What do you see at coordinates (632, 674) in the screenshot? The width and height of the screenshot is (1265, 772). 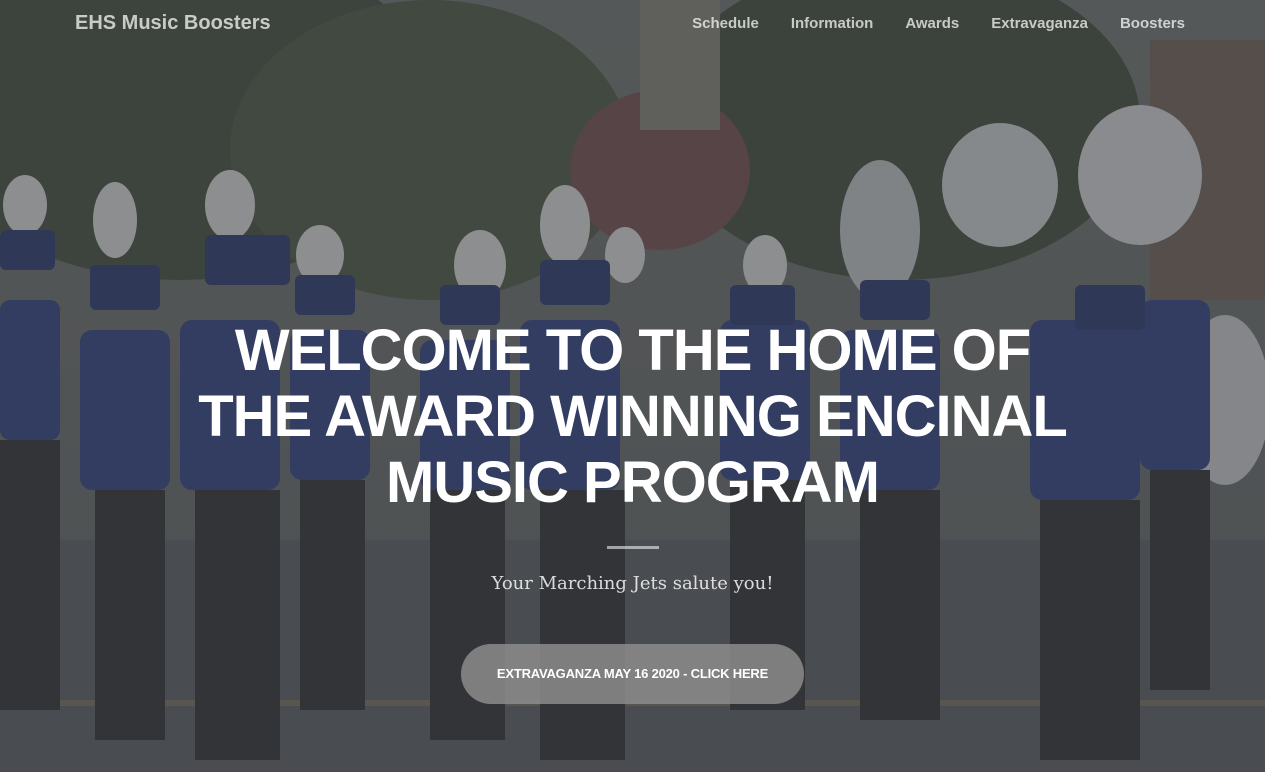 I see `extravaganza-cta-button: EXTRAVAGANZA MAY 16 2020 - CLICK HERE` at bounding box center [632, 674].